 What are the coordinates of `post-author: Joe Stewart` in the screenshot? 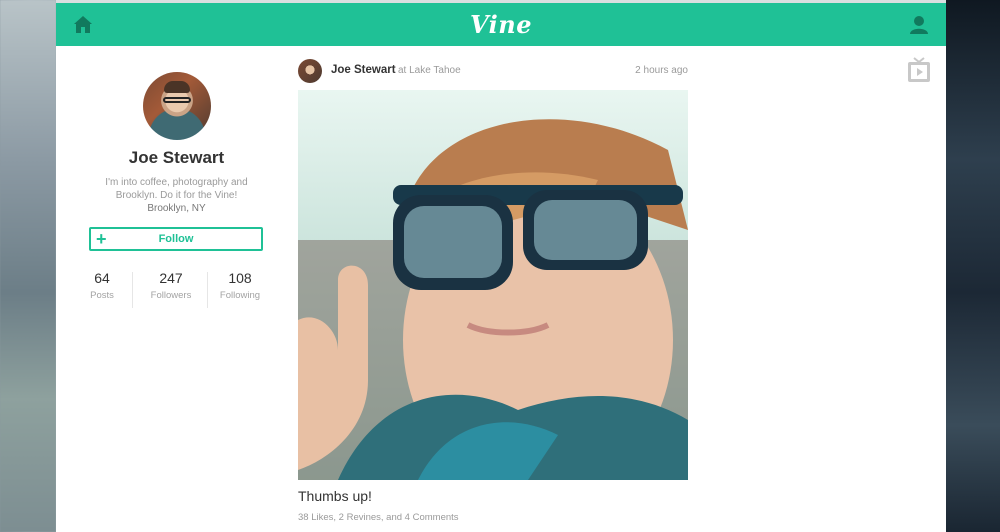 It's located at (363, 70).